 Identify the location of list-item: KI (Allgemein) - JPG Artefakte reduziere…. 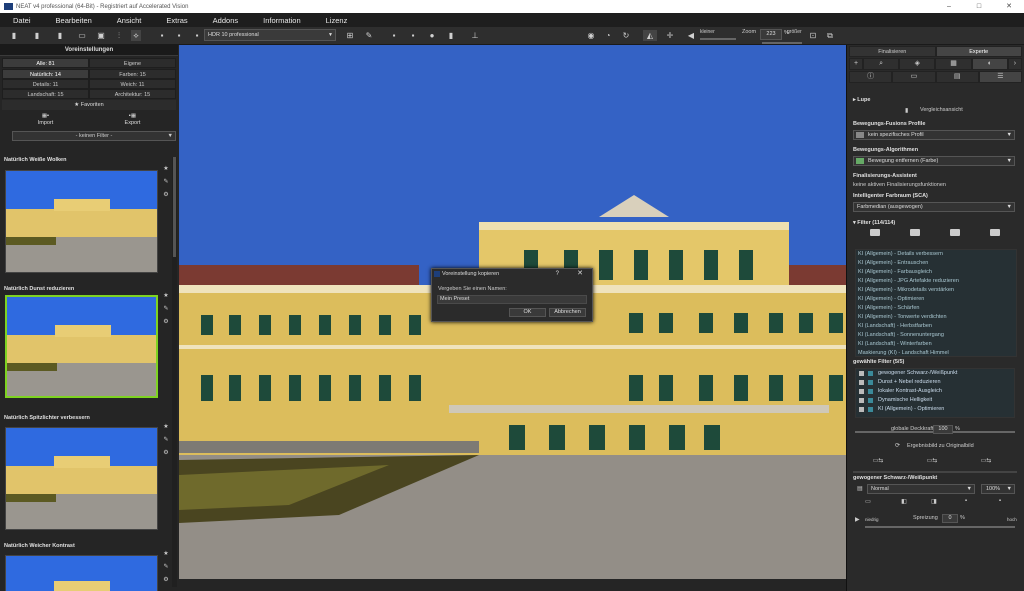
(936, 281).